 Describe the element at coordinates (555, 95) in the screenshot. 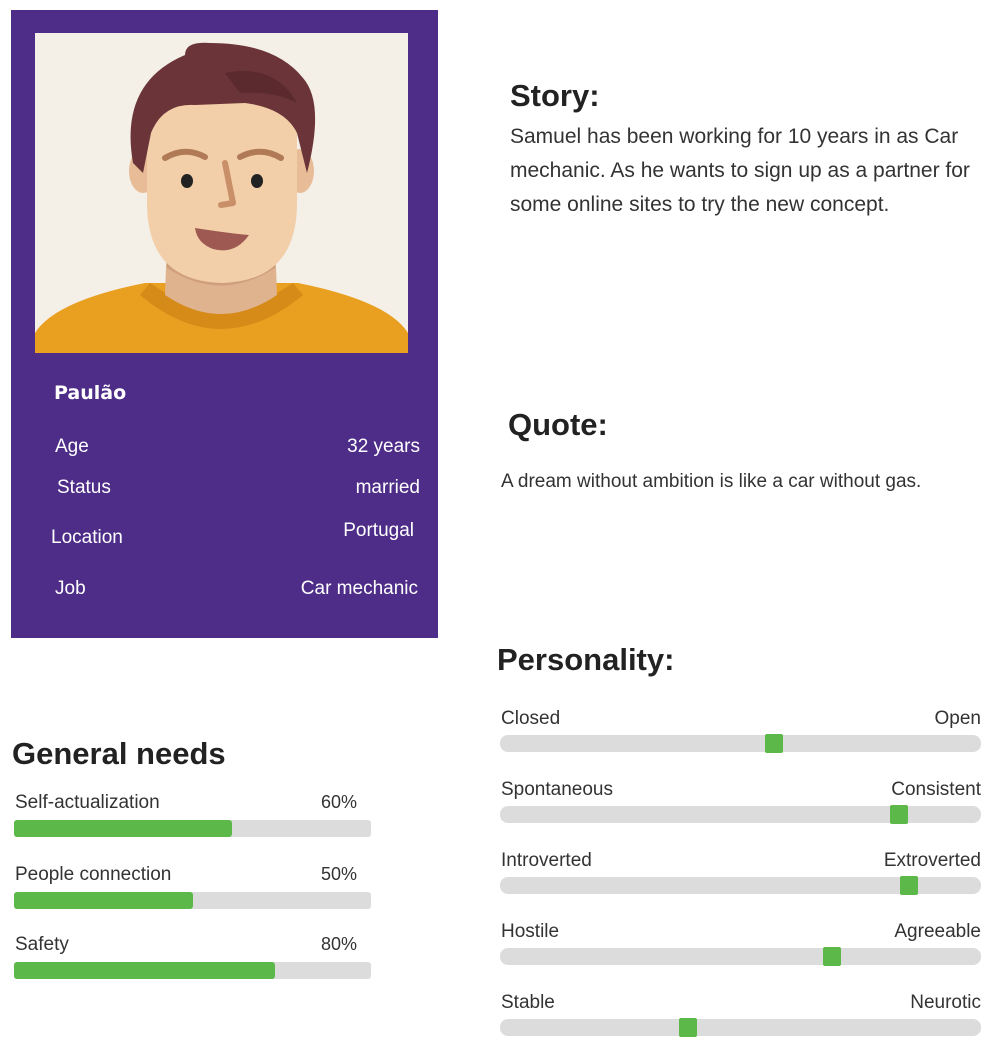

I see `story-heading: Story:` at that location.